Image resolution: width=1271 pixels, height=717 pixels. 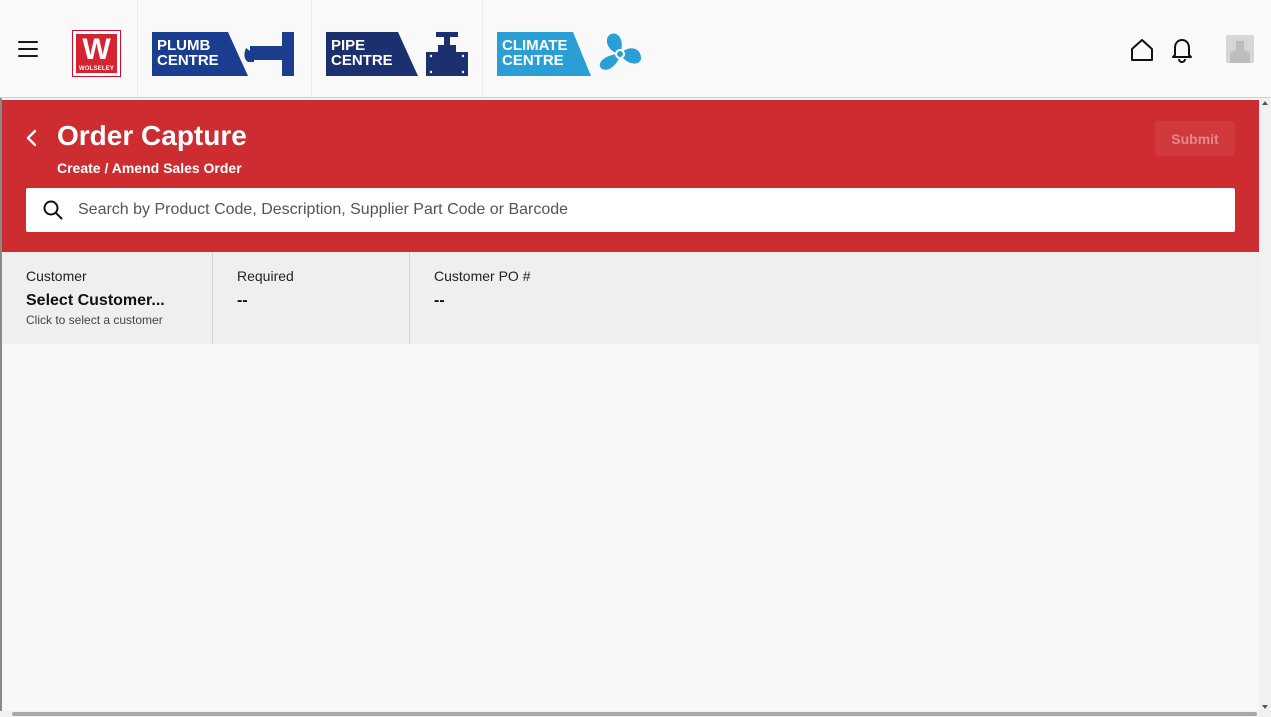 I want to click on scroll-up-arrow-icon, so click(x=1265, y=103).